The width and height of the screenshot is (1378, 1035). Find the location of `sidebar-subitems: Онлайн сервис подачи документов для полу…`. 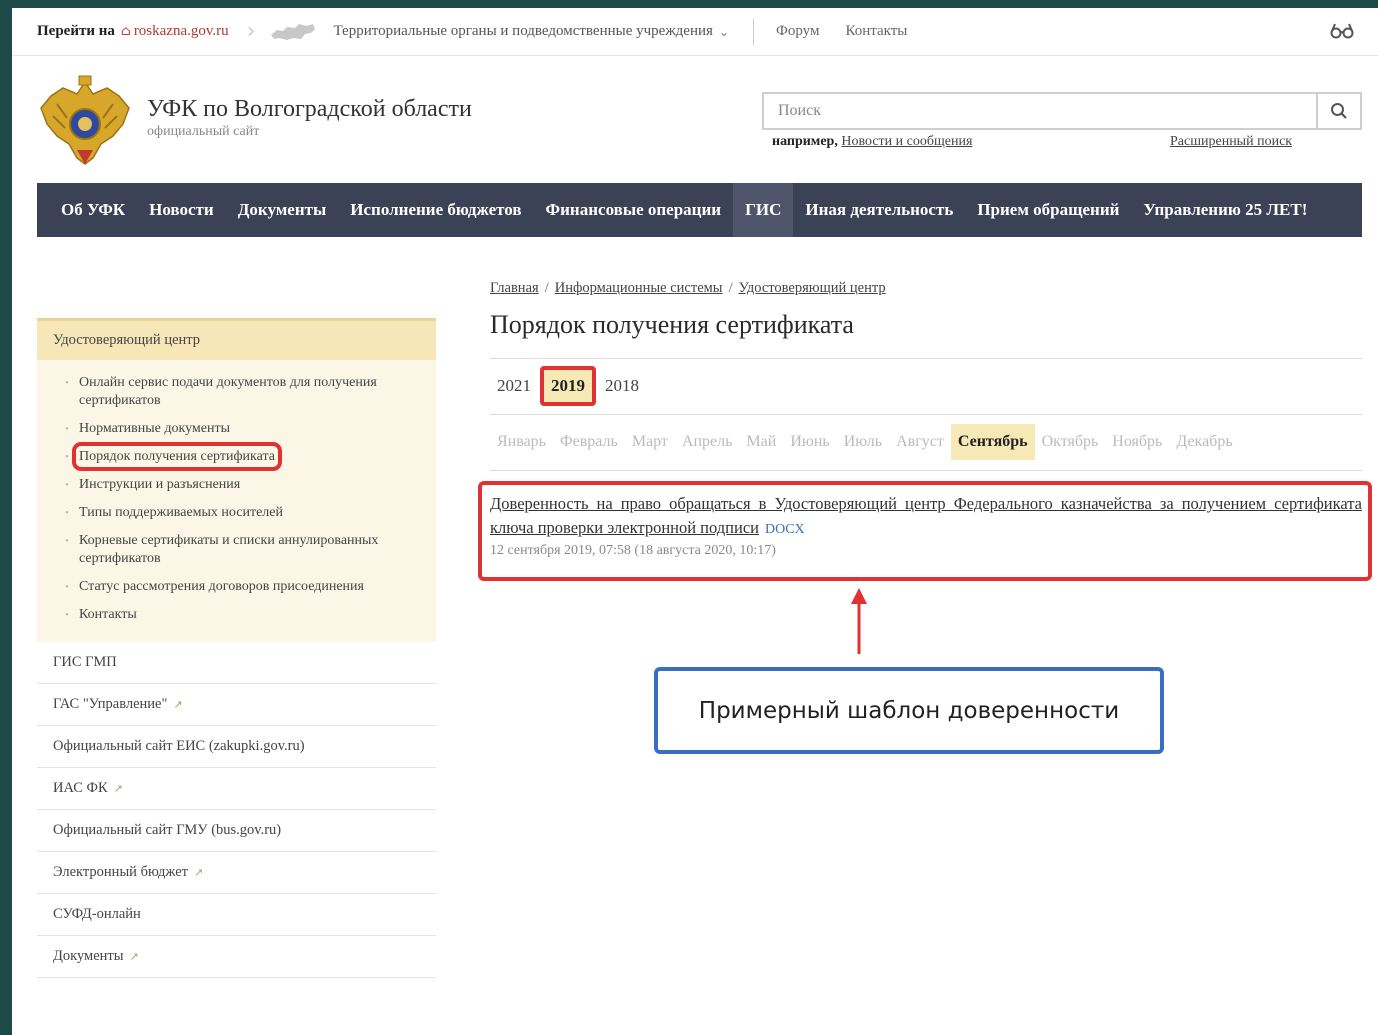

sidebar-subitems: Онлайн сервис подачи документов для полу… is located at coordinates (236, 501).